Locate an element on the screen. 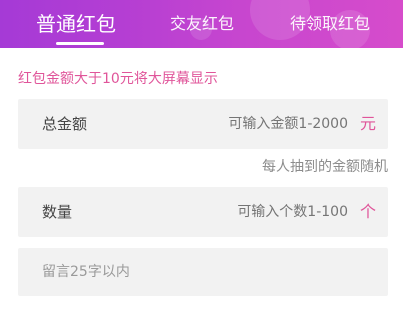 This screenshot has height=310, width=403. active-tab-indicator is located at coordinates (80, 43).